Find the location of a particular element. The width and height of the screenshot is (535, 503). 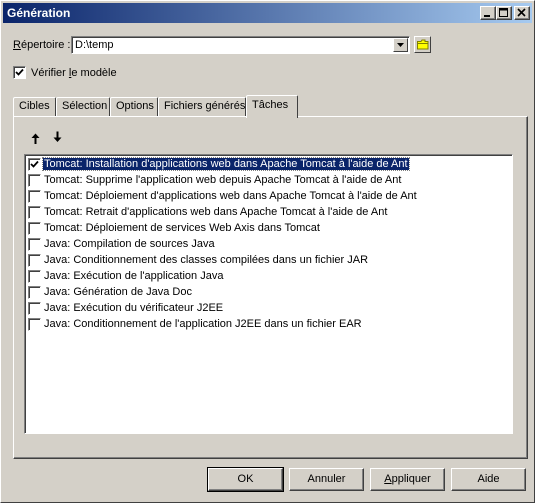

verify-model-checkbox is located at coordinates (19, 72).